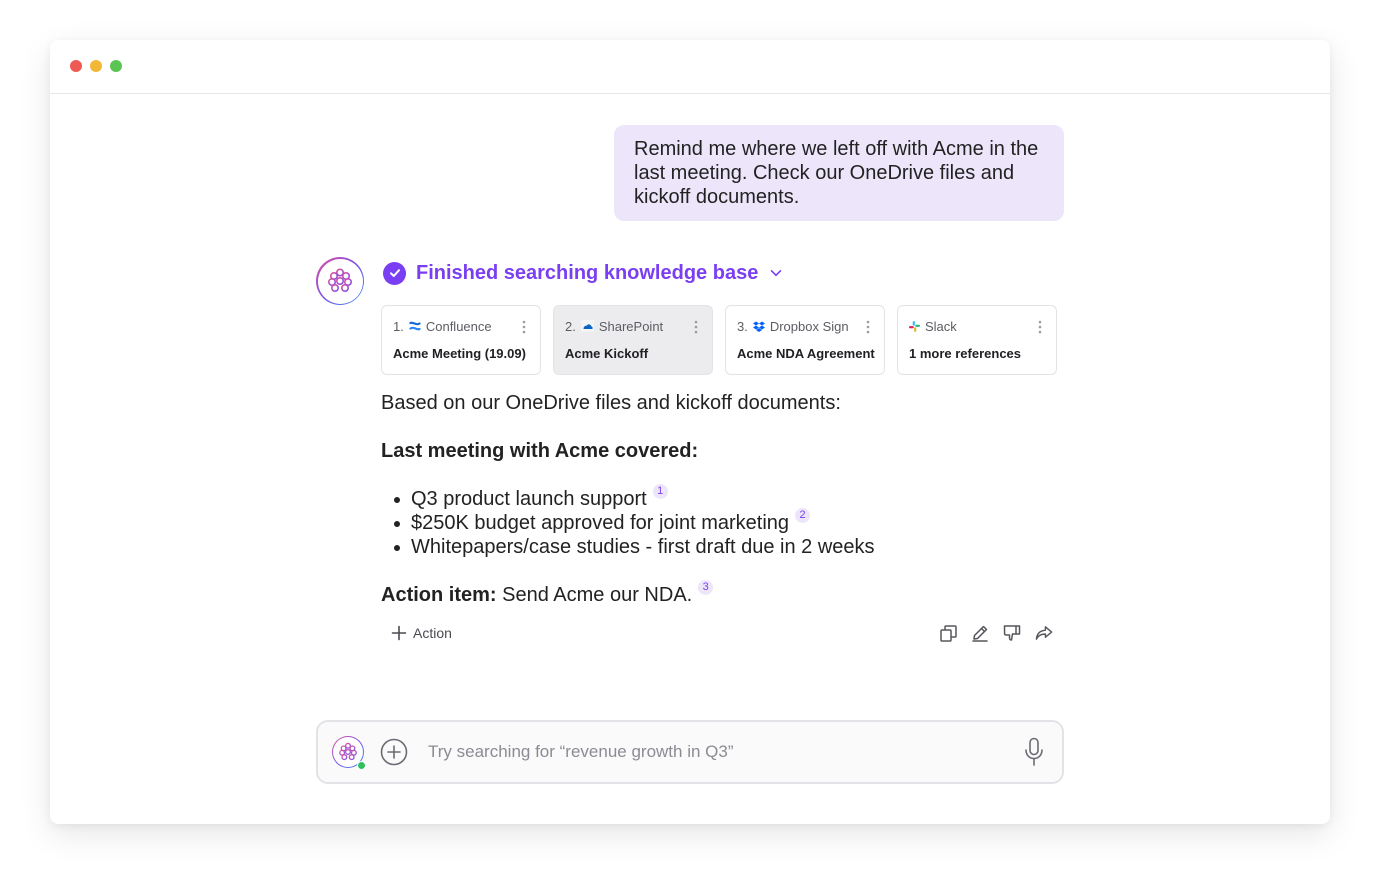  I want to click on microphone-icon, so click(1034, 752).